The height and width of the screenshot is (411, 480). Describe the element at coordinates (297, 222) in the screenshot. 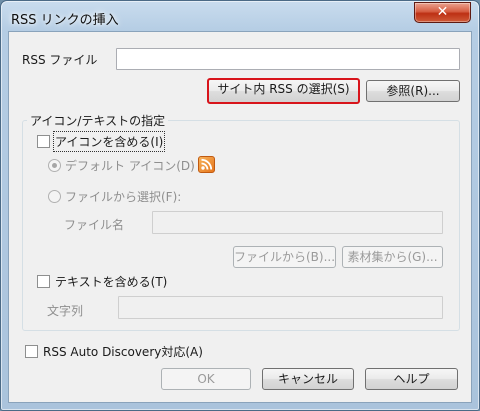

I see `filename-input` at that location.